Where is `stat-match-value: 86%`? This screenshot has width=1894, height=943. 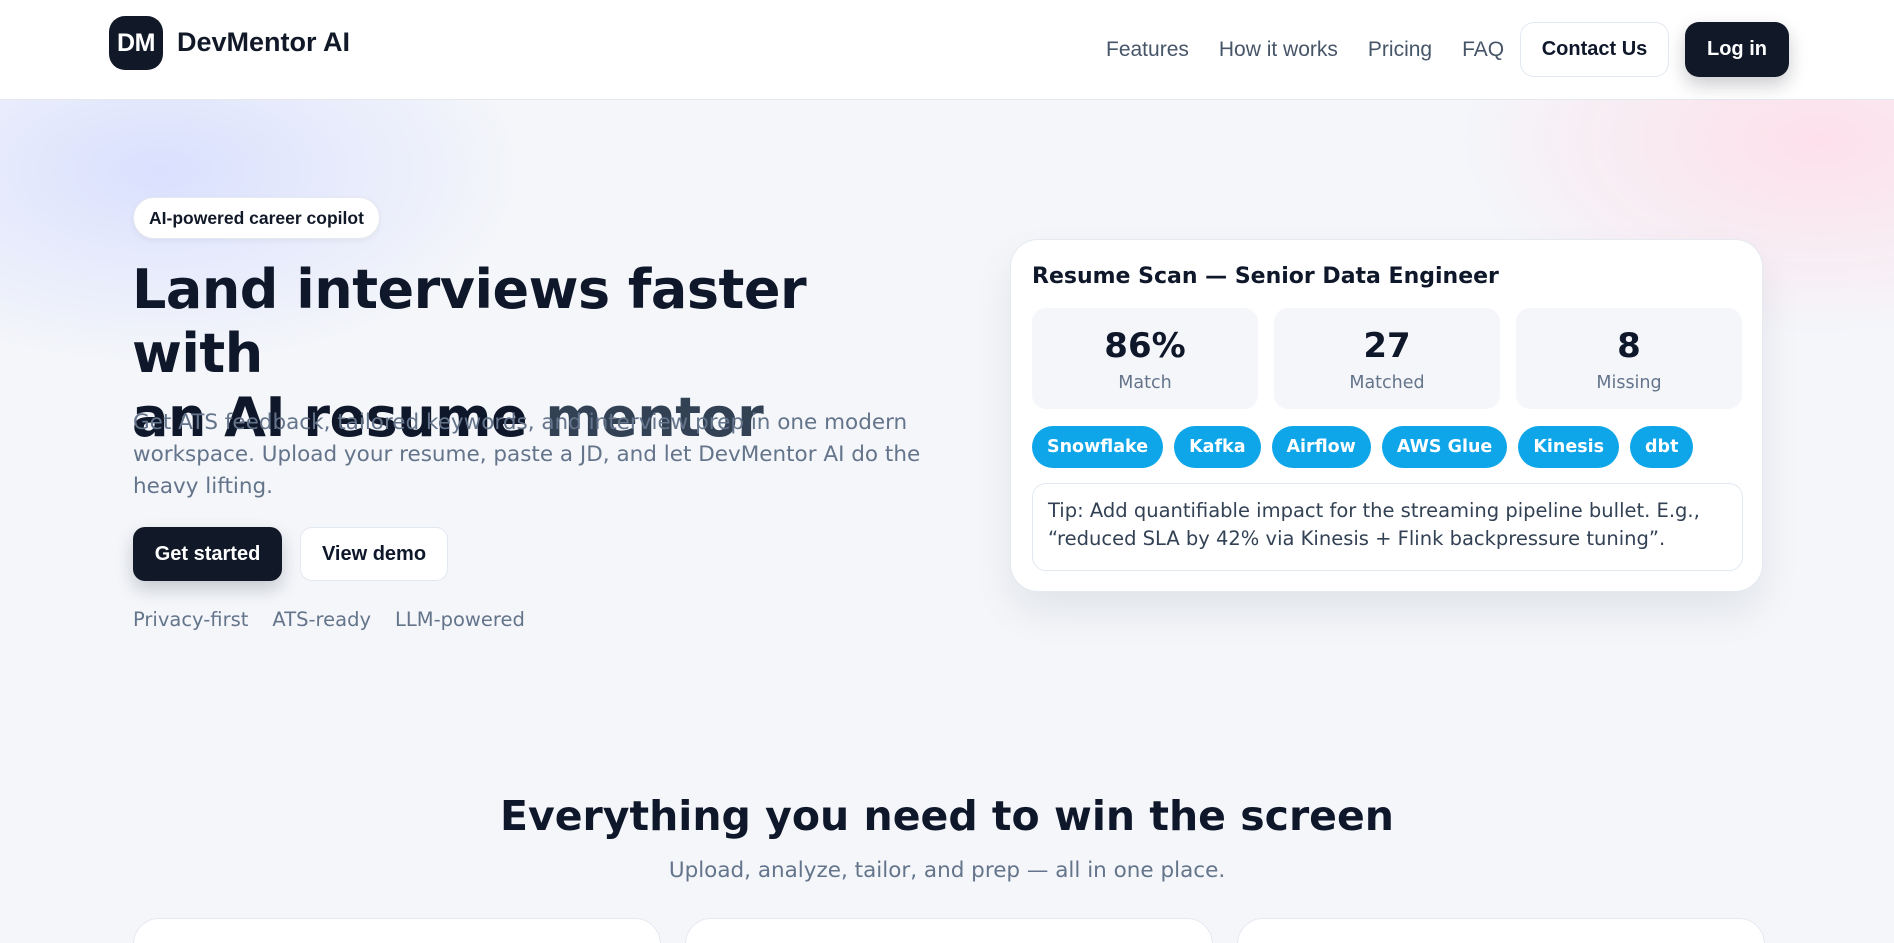
stat-match-value: 86% is located at coordinates (1145, 346).